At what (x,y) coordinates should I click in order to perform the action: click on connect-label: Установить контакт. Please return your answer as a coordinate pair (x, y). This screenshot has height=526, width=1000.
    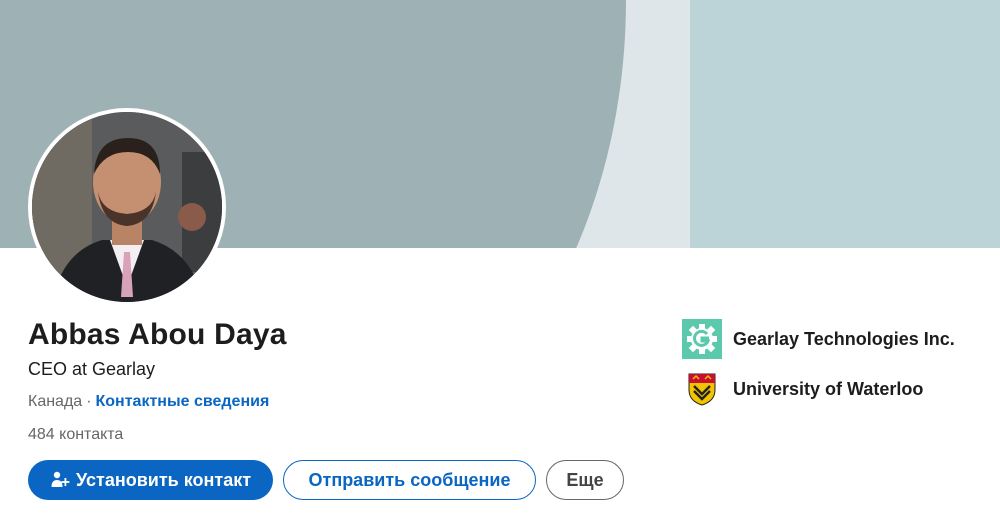
    Looking at the image, I should click on (163, 479).